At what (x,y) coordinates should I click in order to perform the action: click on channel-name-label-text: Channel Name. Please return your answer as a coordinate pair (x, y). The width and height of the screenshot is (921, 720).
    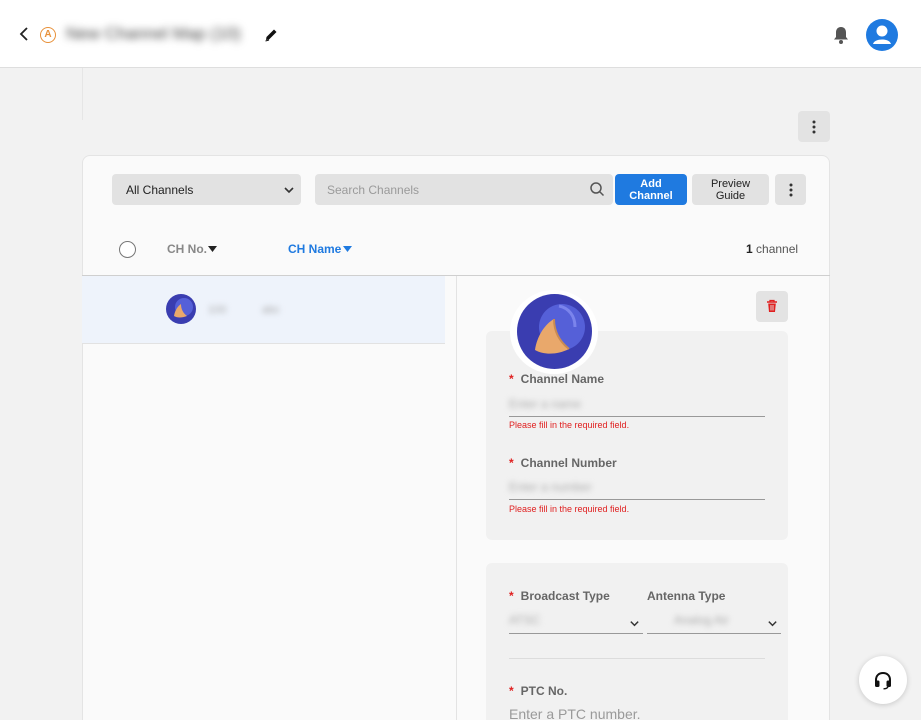
    Looking at the image, I should click on (562, 379).